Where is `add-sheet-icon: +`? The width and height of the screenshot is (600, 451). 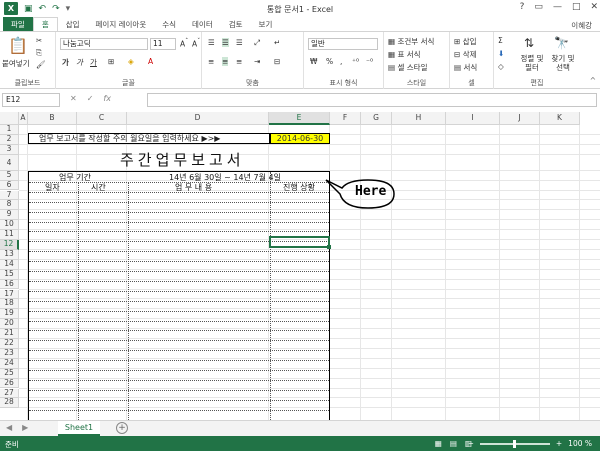
add-sheet-icon: + is located at coordinates (122, 428).